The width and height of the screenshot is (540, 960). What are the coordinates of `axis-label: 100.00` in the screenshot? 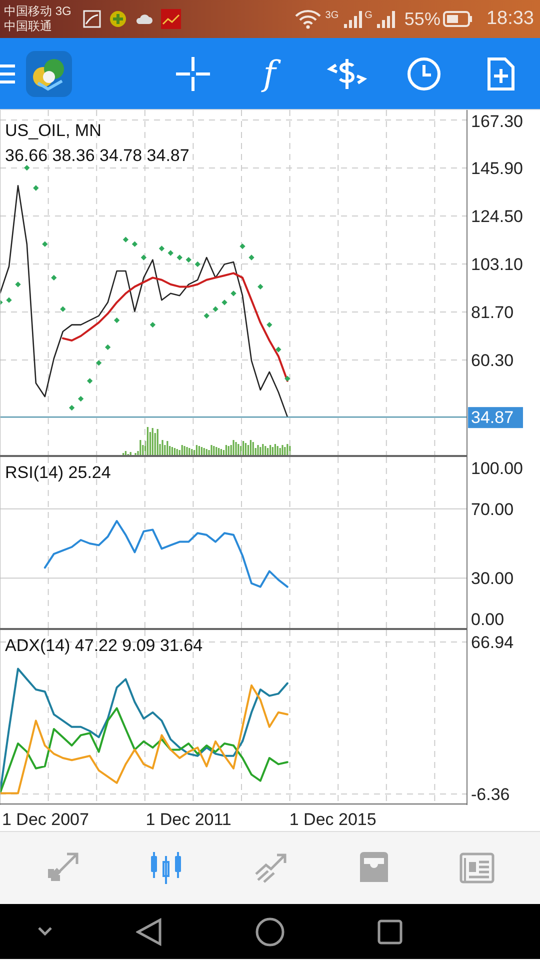 It's located at (497, 468).